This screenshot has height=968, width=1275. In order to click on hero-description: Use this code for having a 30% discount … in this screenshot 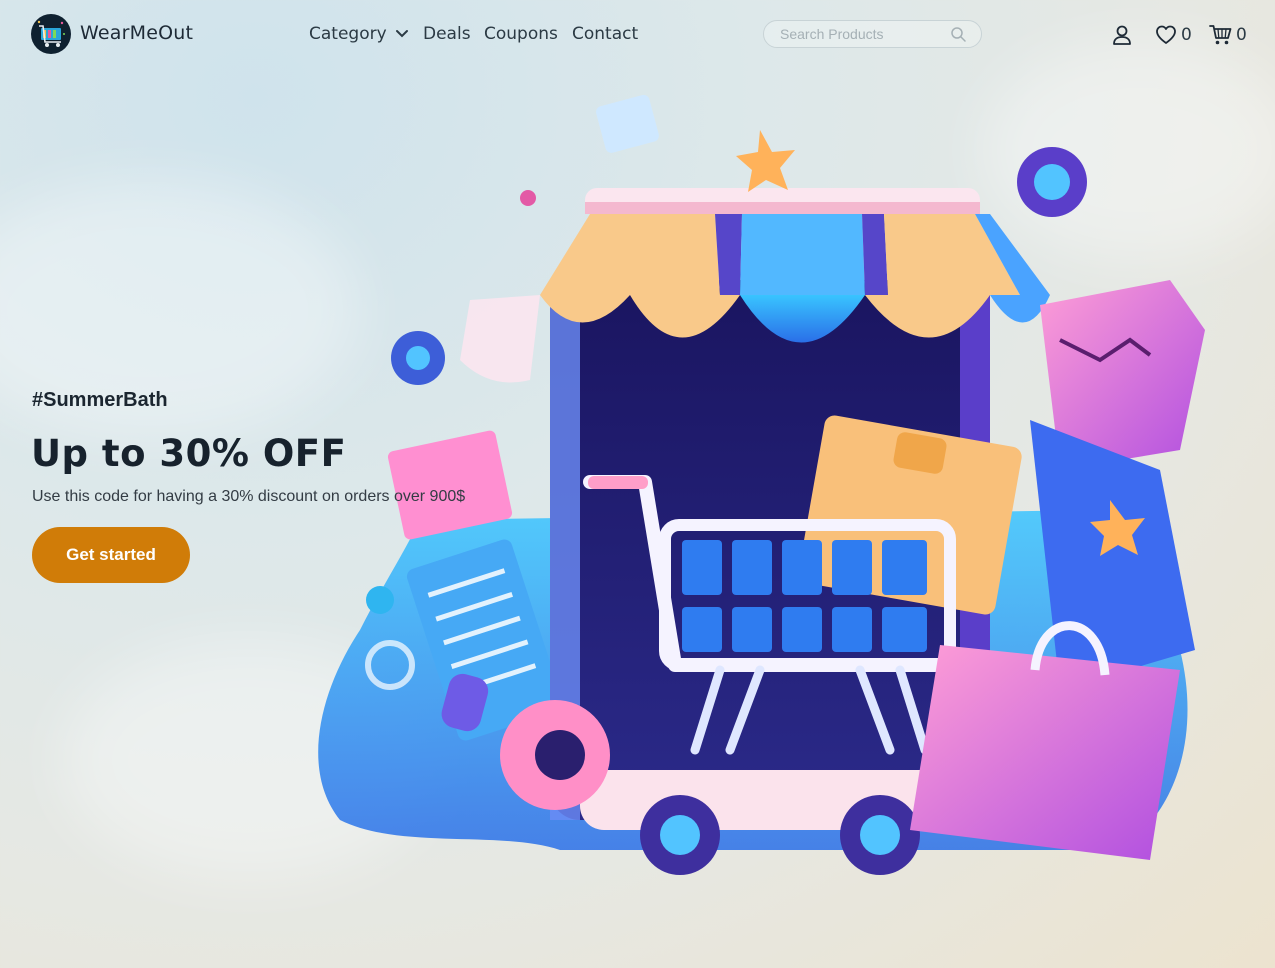, I will do `click(249, 496)`.